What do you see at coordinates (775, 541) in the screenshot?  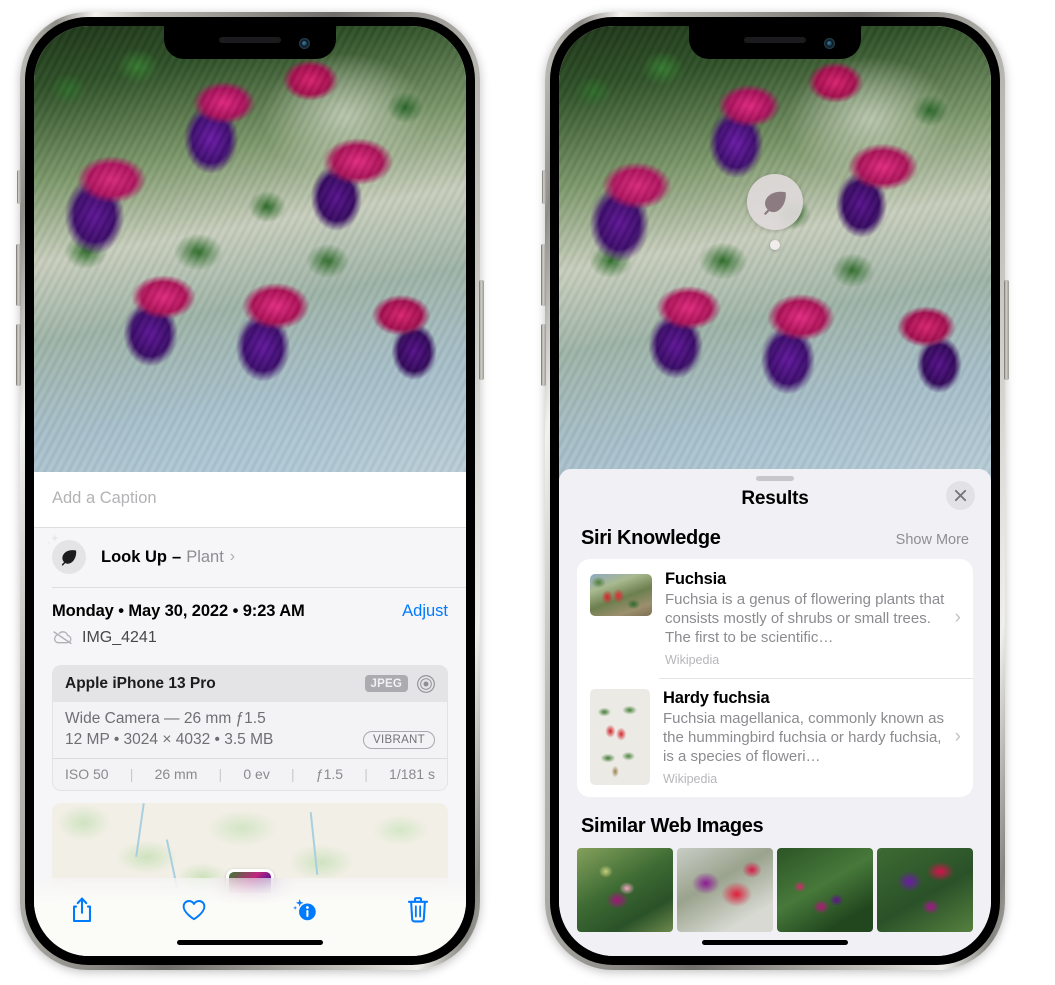 I see `siri-knowledge-header: Siri Knowledge Show More` at bounding box center [775, 541].